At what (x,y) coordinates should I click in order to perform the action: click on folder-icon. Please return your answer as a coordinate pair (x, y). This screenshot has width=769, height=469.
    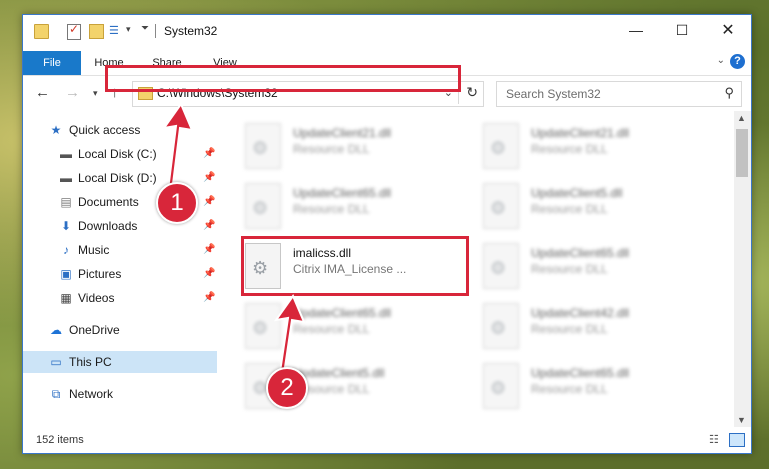
    Looking at the image, I should click on (41, 31).